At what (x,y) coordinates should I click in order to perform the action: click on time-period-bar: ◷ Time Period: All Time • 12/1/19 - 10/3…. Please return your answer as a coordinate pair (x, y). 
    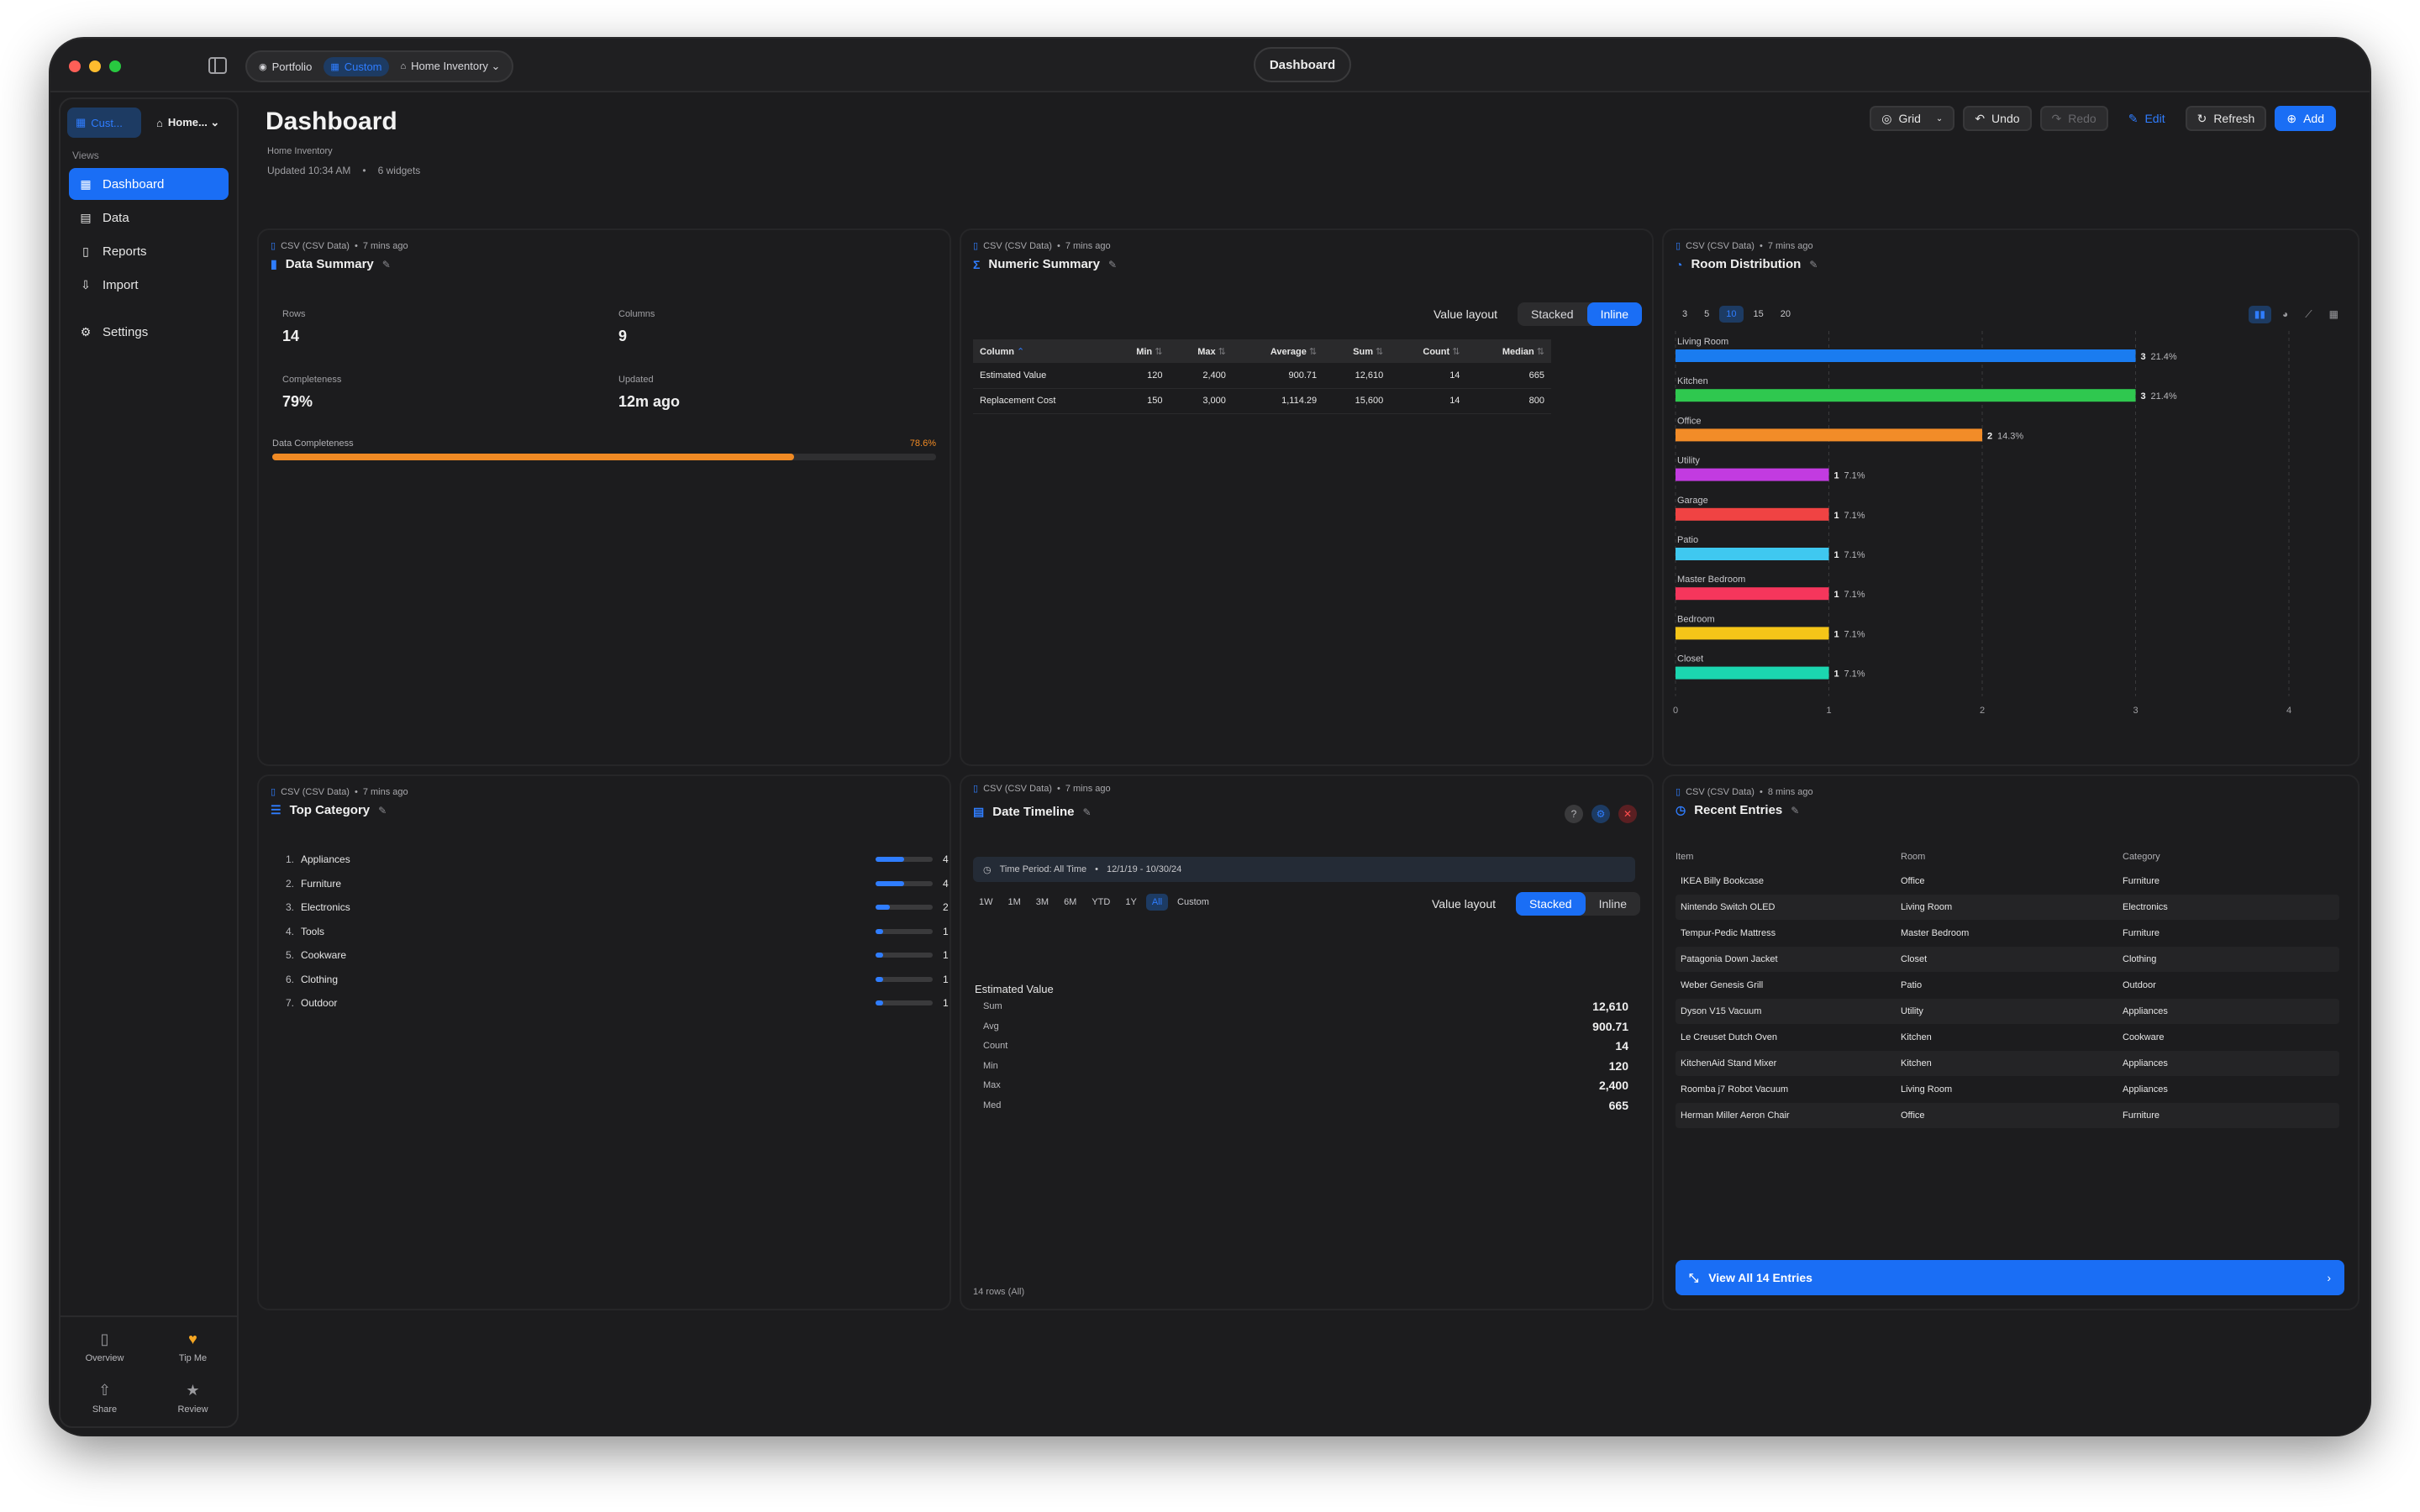
    Looking at the image, I should click on (1304, 869).